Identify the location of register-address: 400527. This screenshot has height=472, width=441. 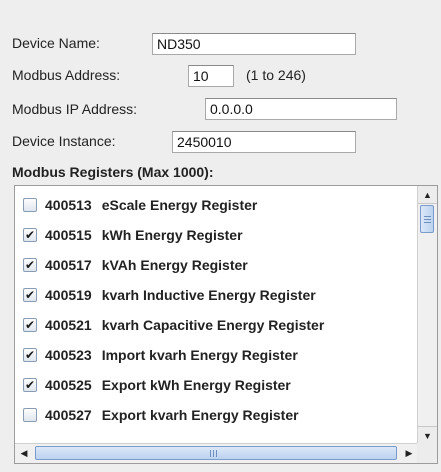
(68, 415).